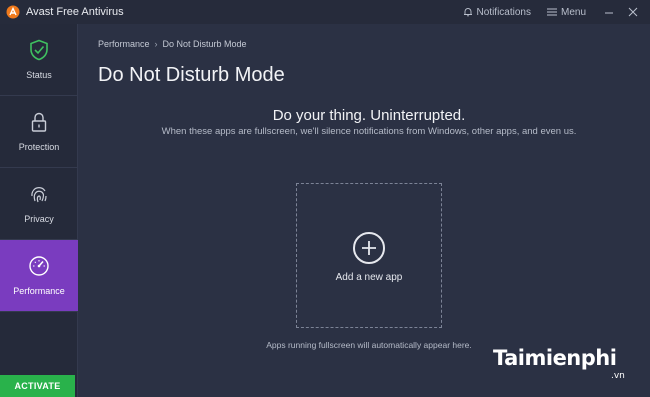  Describe the element at coordinates (39, 122) in the screenshot. I see `lock-icon` at that location.